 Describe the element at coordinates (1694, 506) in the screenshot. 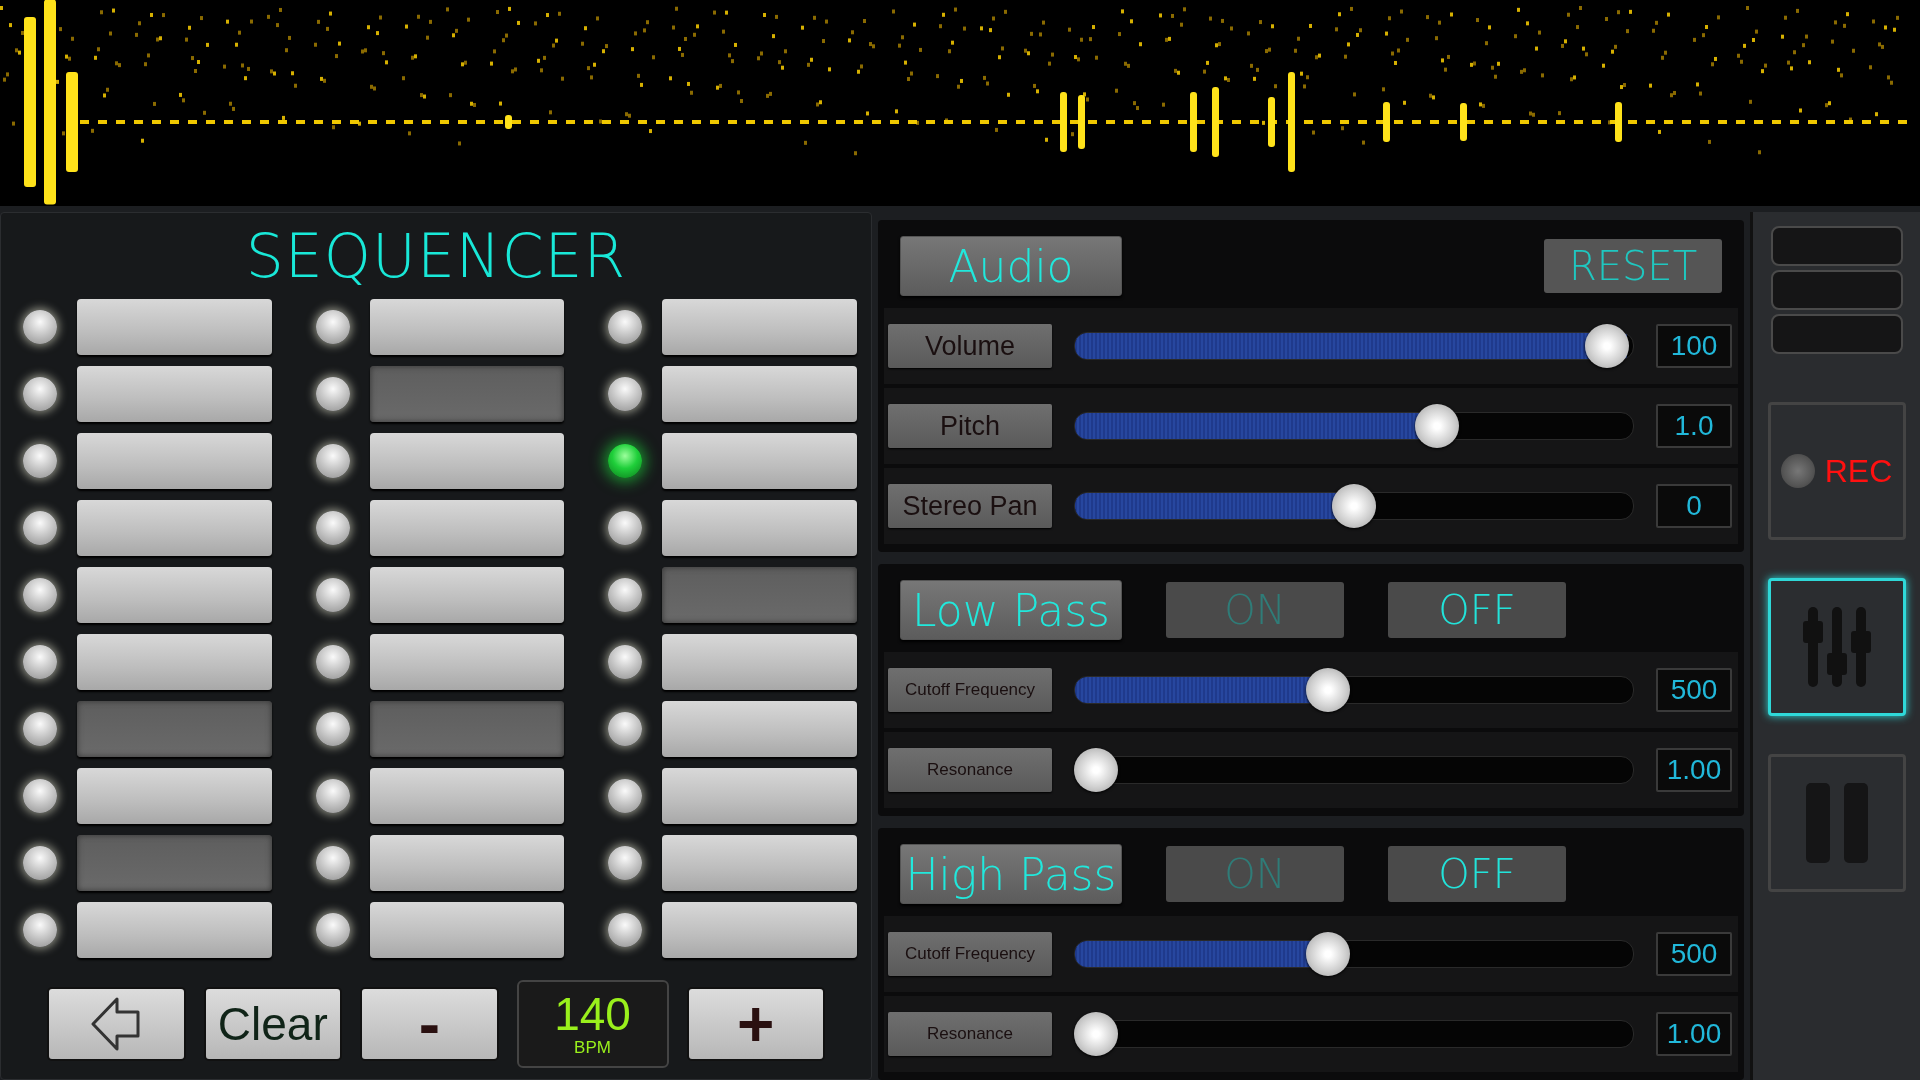

I see `value-display: 0` at that location.